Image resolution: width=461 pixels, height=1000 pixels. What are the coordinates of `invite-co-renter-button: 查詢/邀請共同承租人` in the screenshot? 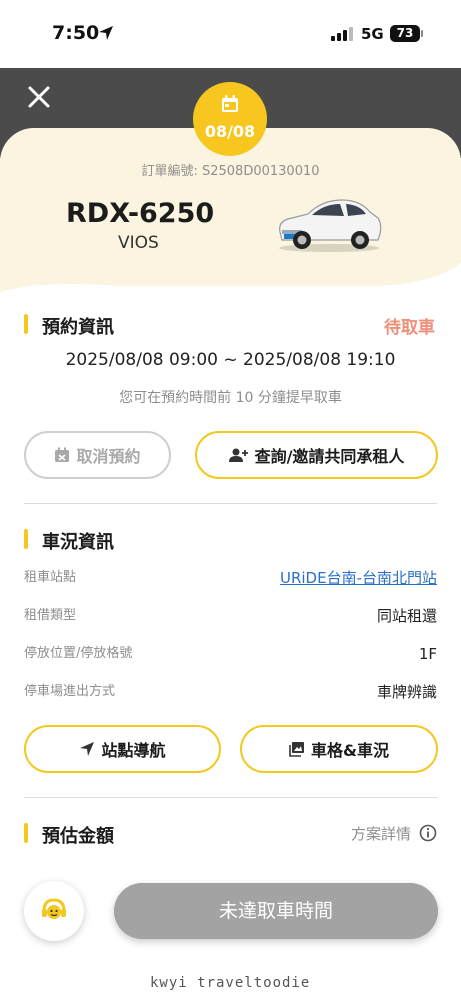 It's located at (316, 455).